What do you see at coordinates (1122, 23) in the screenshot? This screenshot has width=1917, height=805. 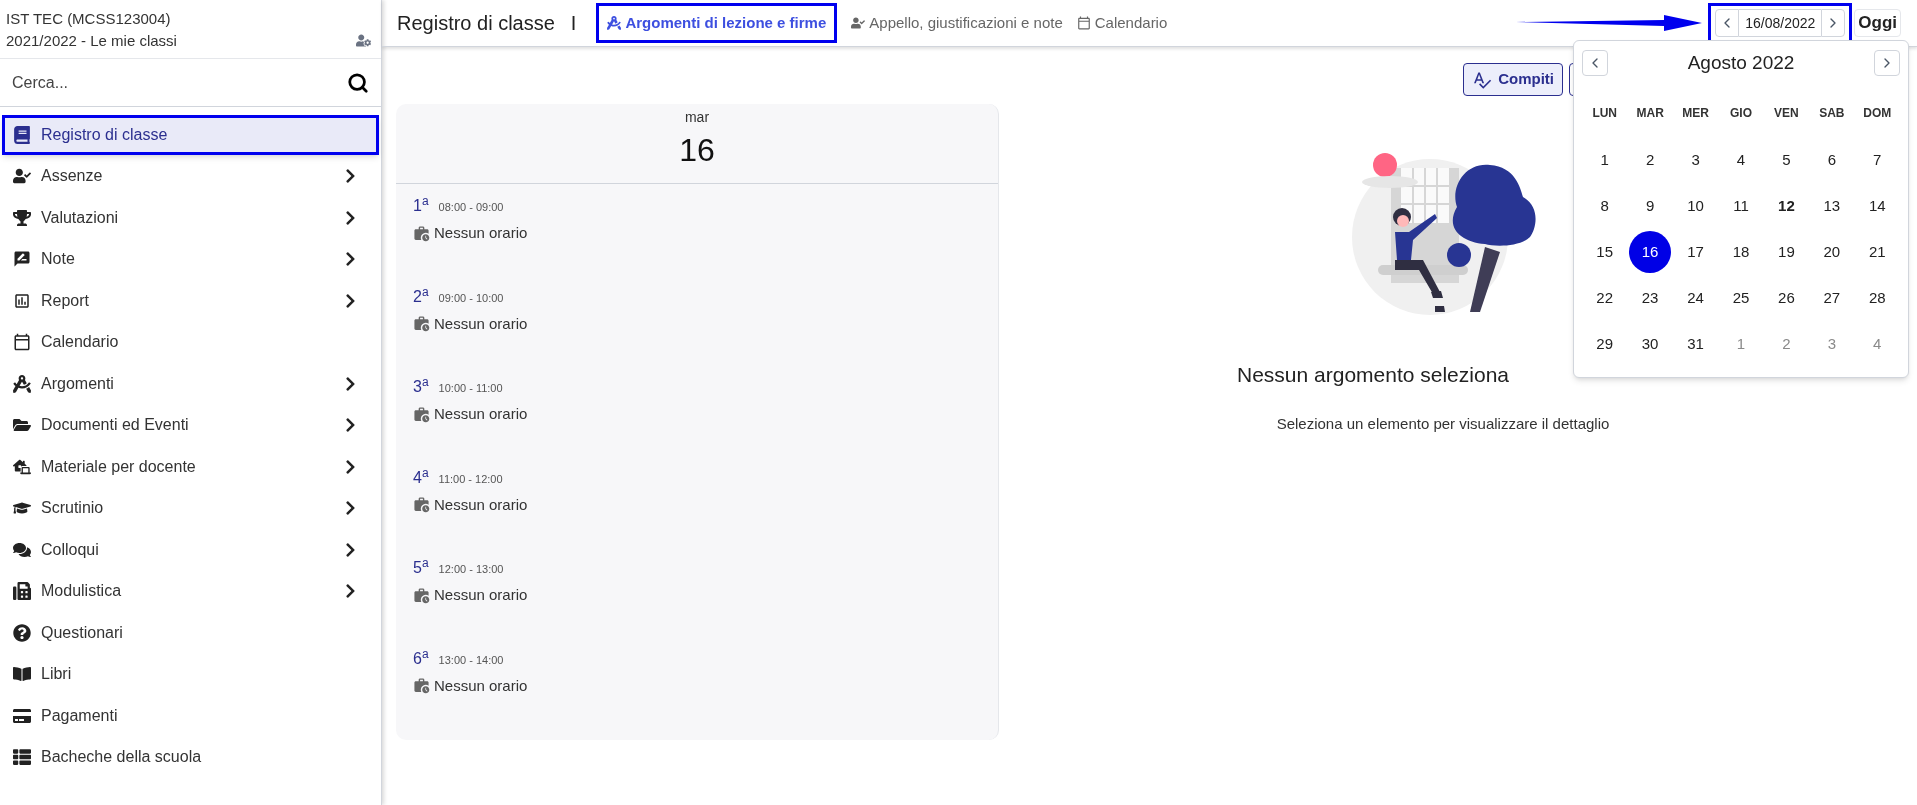 I see `tab: Calendario` at bounding box center [1122, 23].